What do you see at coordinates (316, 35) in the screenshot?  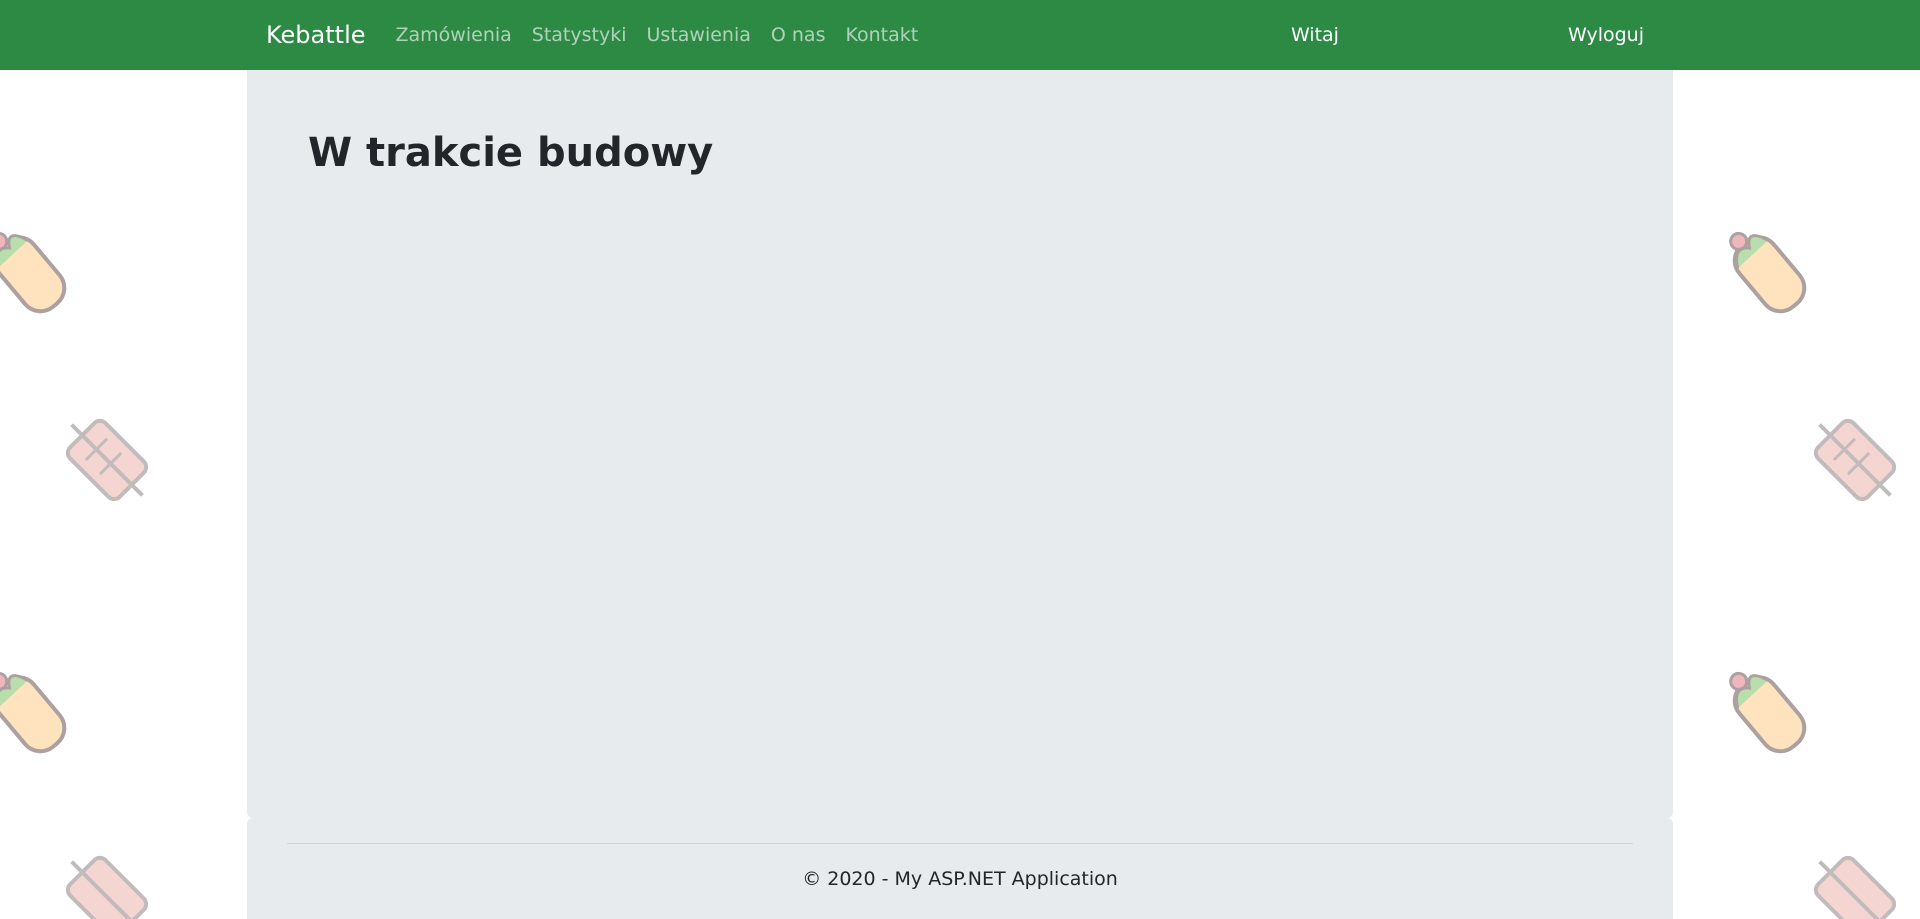 I see `brand-link: Kebattle` at bounding box center [316, 35].